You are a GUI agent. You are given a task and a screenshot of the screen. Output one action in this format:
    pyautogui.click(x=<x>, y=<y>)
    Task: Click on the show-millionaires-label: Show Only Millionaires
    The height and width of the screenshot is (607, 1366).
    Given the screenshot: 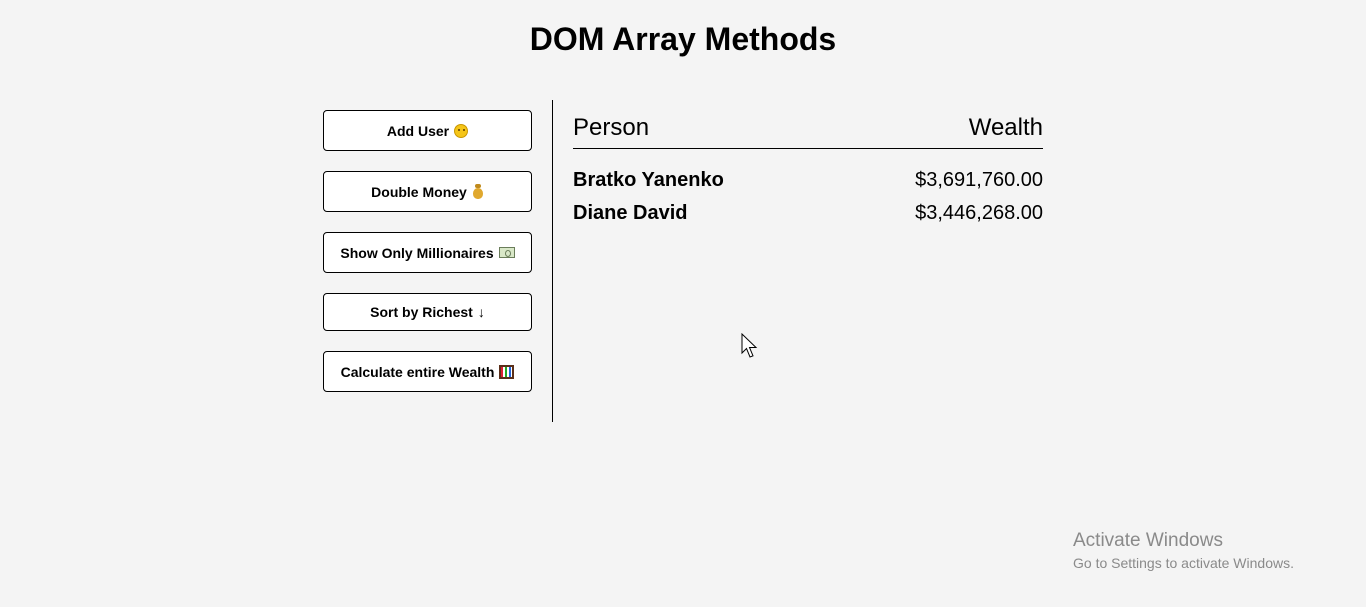 What is the action you would take?
    pyautogui.click(x=417, y=252)
    